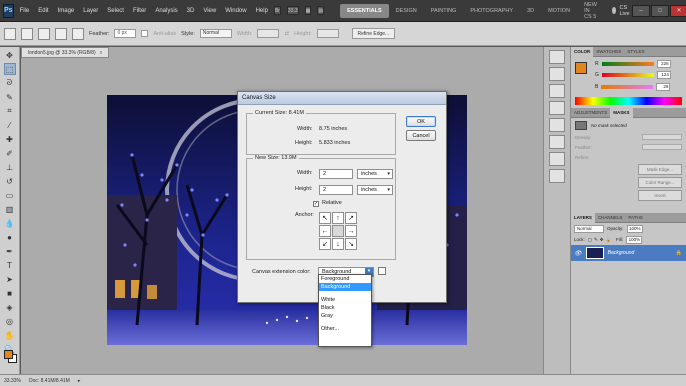 The width and height of the screenshot is (686, 386). Describe the element at coordinates (351, 244) in the screenshot. I see `anchor-bottom-right: ↘` at that location.